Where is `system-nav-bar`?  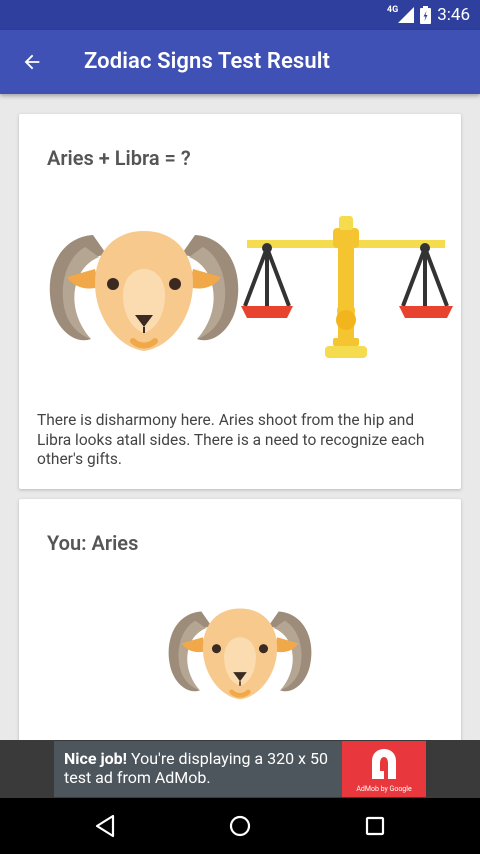 system-nav-bar is located at coordinates (240, 826).